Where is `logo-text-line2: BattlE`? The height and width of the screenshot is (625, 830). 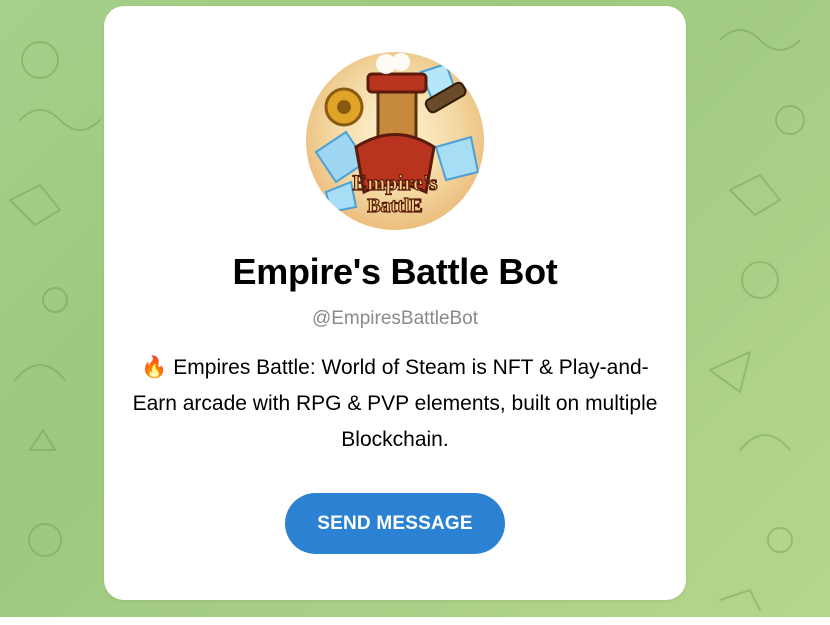 logo-text-line2: BattlE is located at coordinates (395, 206).